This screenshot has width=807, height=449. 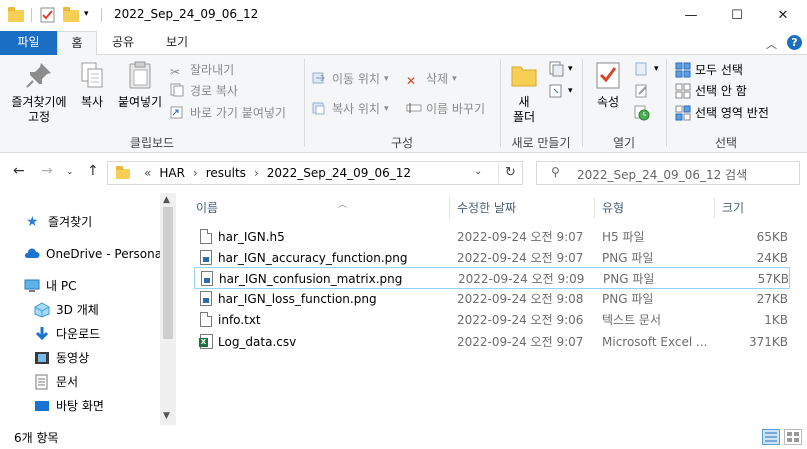 What do you see at coordinates (492, 237) in the screenshot?
I see `file-row: har_IGN.h5 2022-09-24 오전 9:07 H5 파일 65KB` at bounding box center [492, 237].